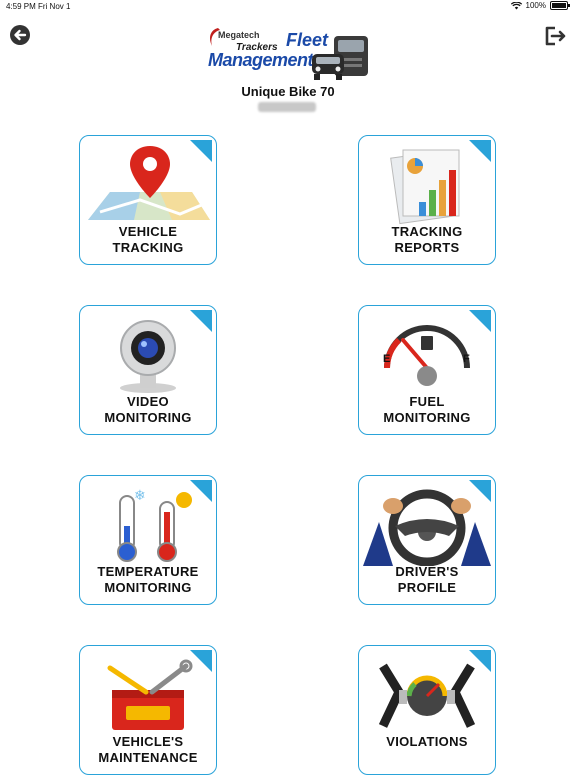 The image size is (576, 775). I want to click on tile-label: VIDEO MONITORING, so click(148, 410).